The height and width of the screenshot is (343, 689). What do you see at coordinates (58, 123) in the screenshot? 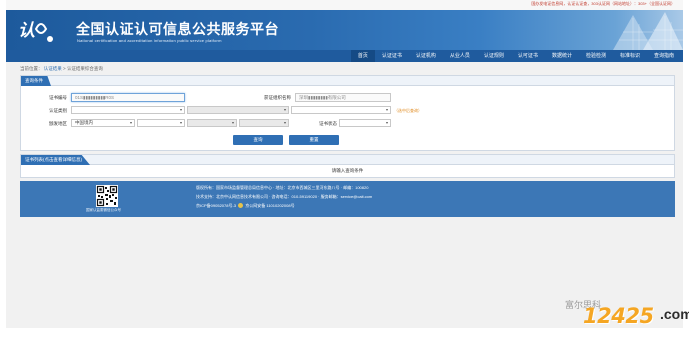
I see `region-label: 颁发地区` at bounding box center [58, 123].